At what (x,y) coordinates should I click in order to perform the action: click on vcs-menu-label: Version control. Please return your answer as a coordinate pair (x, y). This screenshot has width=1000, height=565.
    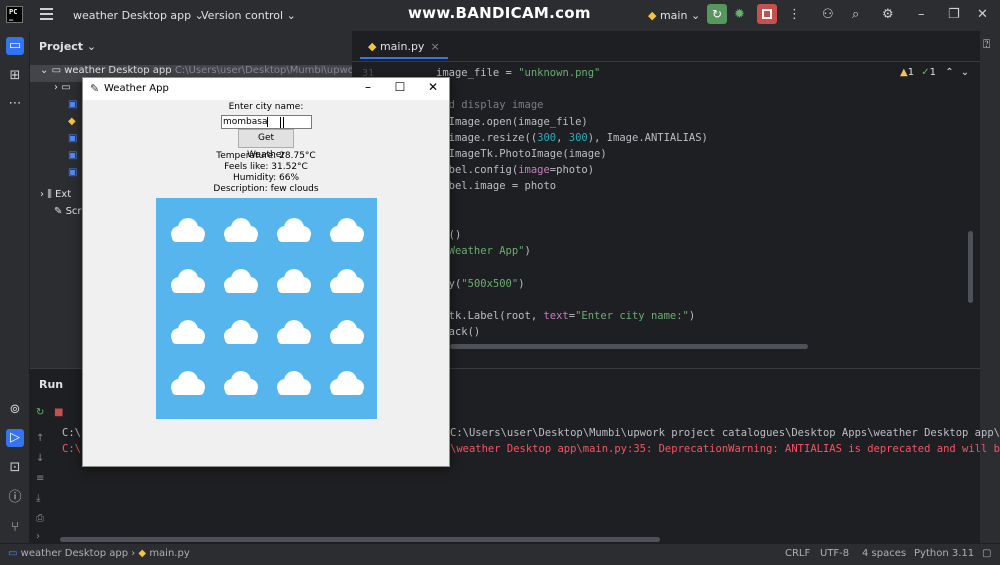
    Looking at the image, I should click on (242, 15).